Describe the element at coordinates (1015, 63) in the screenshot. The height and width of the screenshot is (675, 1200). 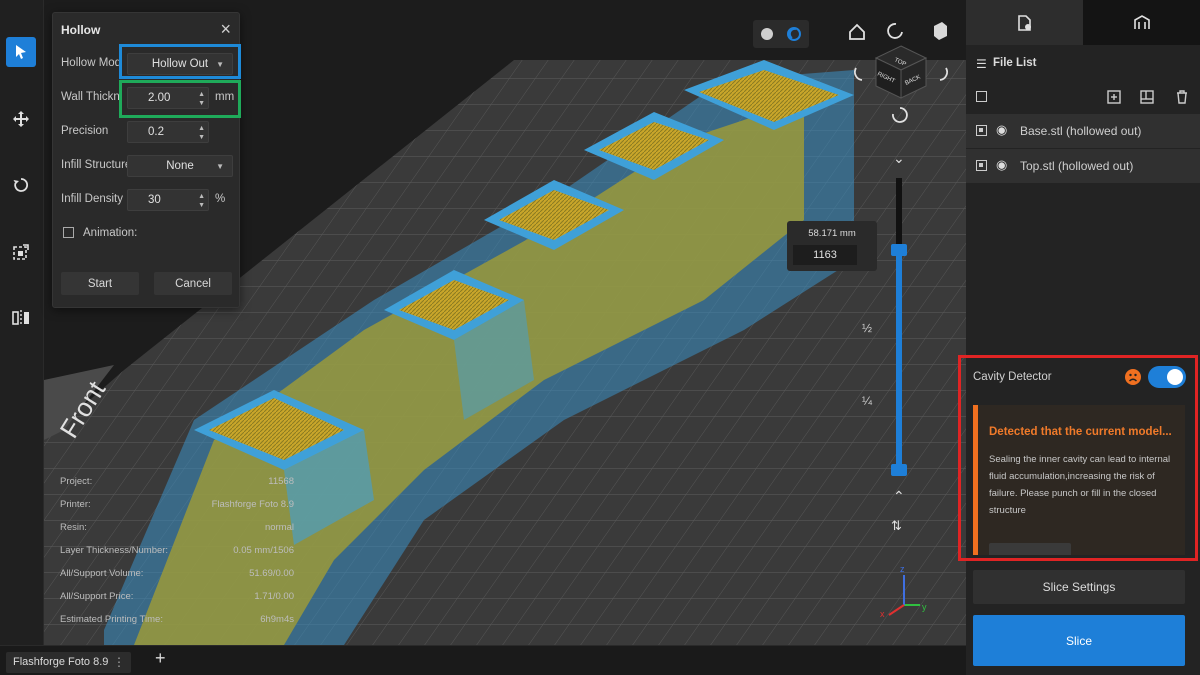
I see `file-list-title: File List` at that location.